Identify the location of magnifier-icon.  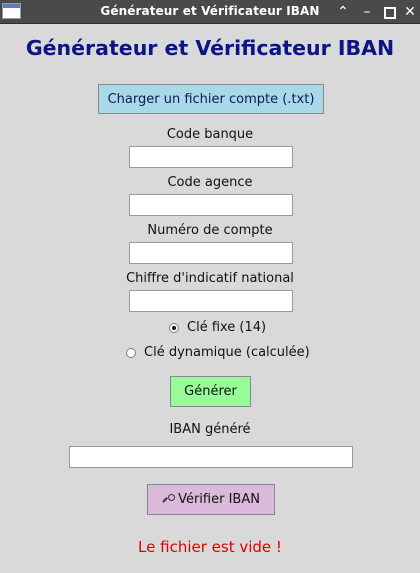
(169, 499).